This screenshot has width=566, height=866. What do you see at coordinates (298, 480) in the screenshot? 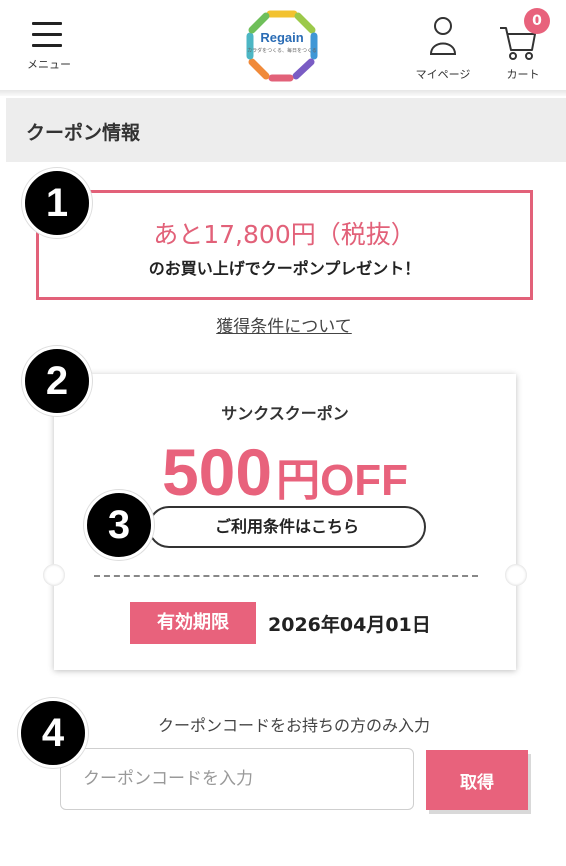
I see `coupon-unit: 円` at bounding box center [298, 480].